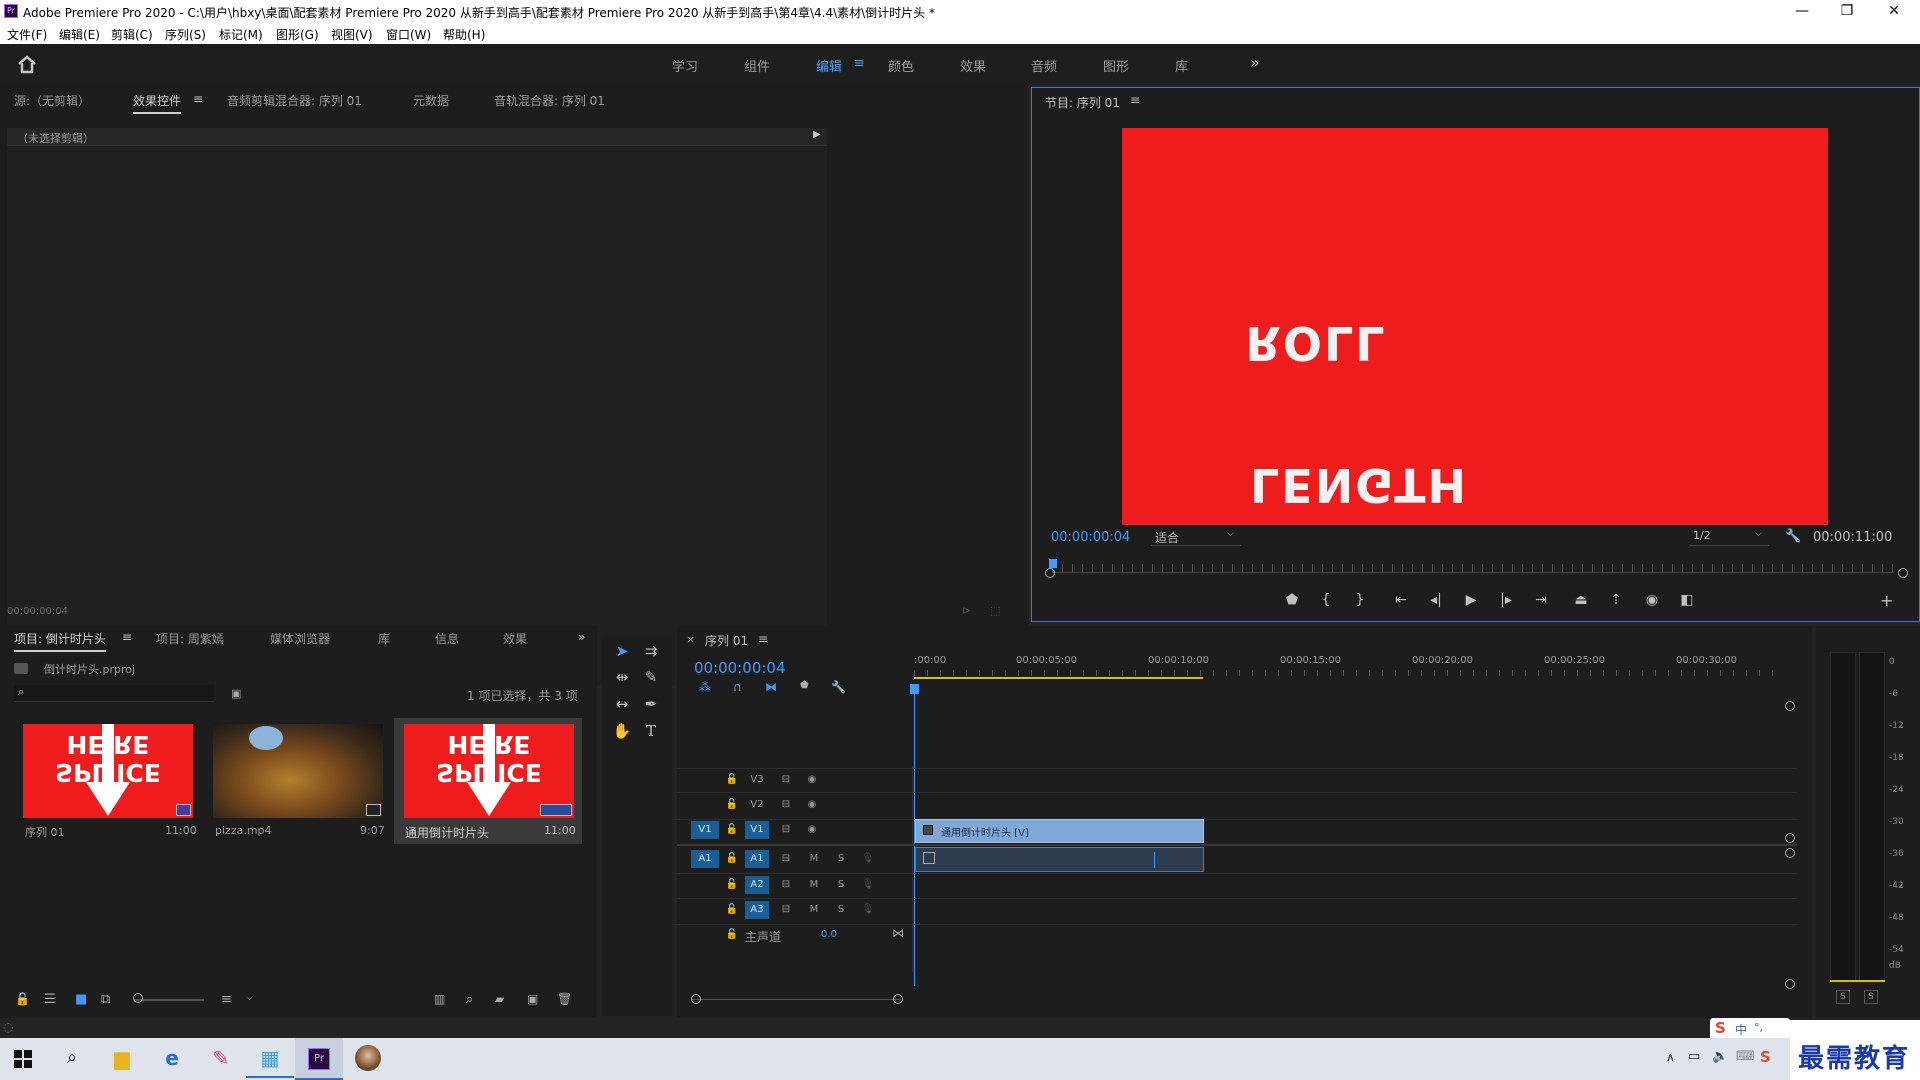  I want to click on razor-tool-icon: ✎, so click(651, 677).